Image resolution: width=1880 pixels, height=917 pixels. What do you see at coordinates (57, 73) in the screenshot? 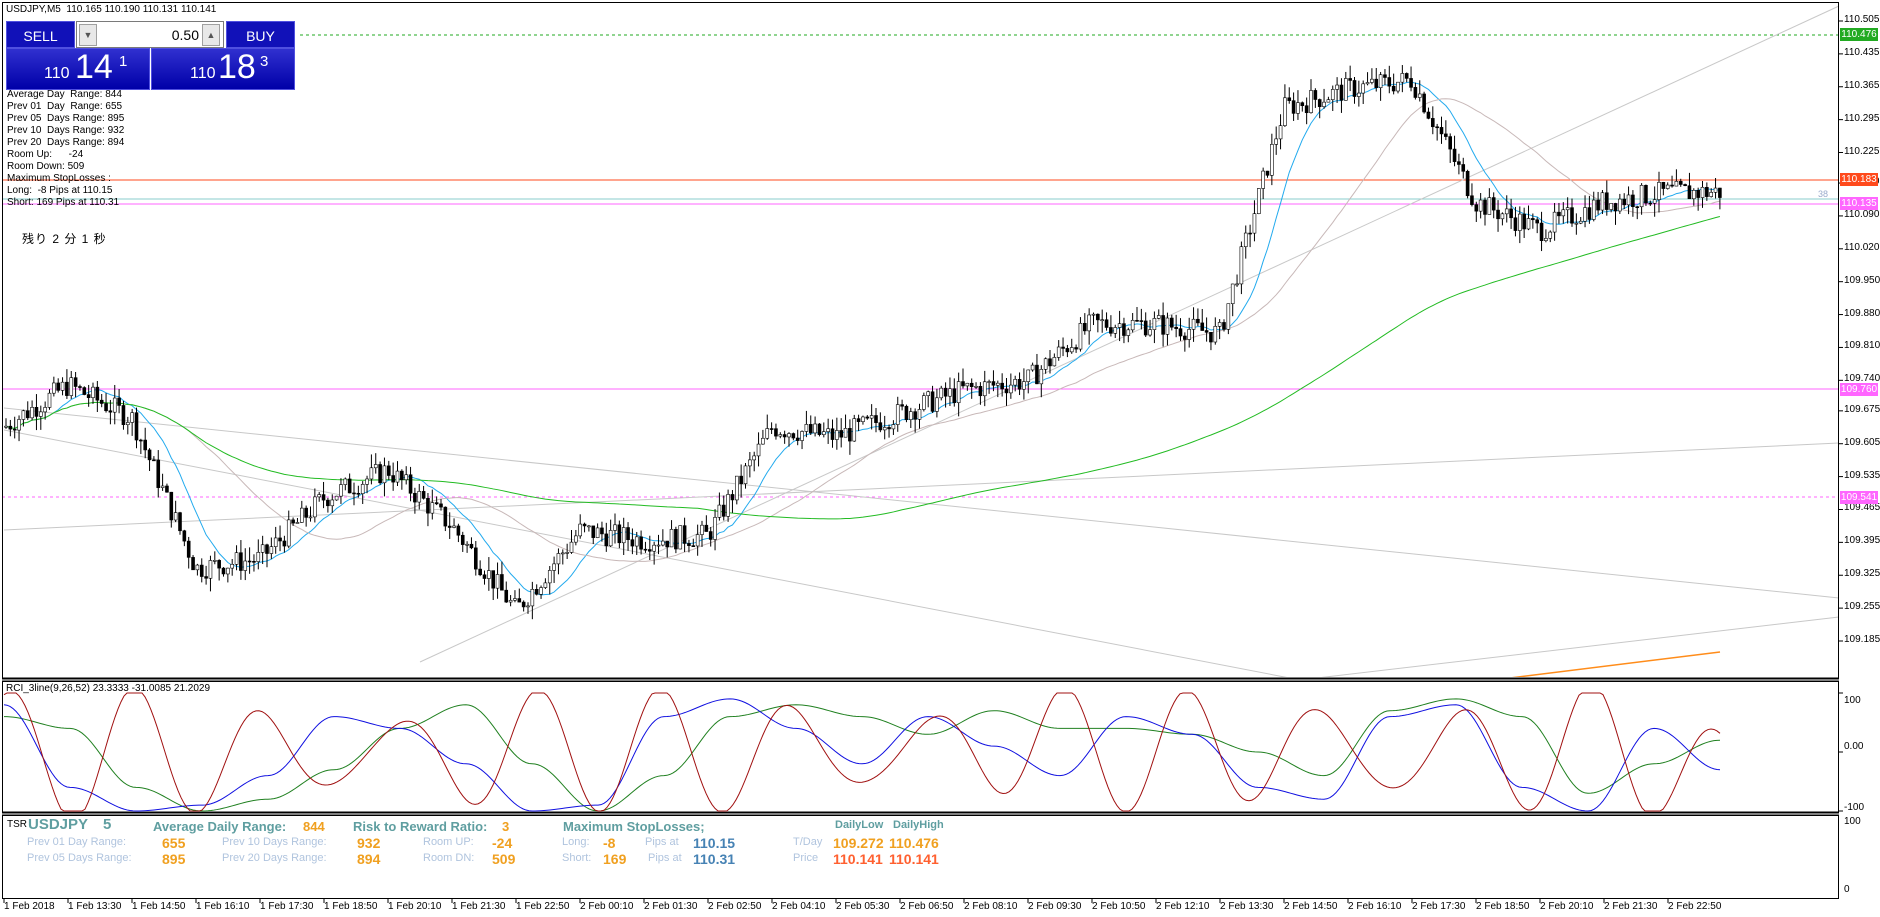
I see `sell-price-prefix: 110` at bounding box center [57, 73].